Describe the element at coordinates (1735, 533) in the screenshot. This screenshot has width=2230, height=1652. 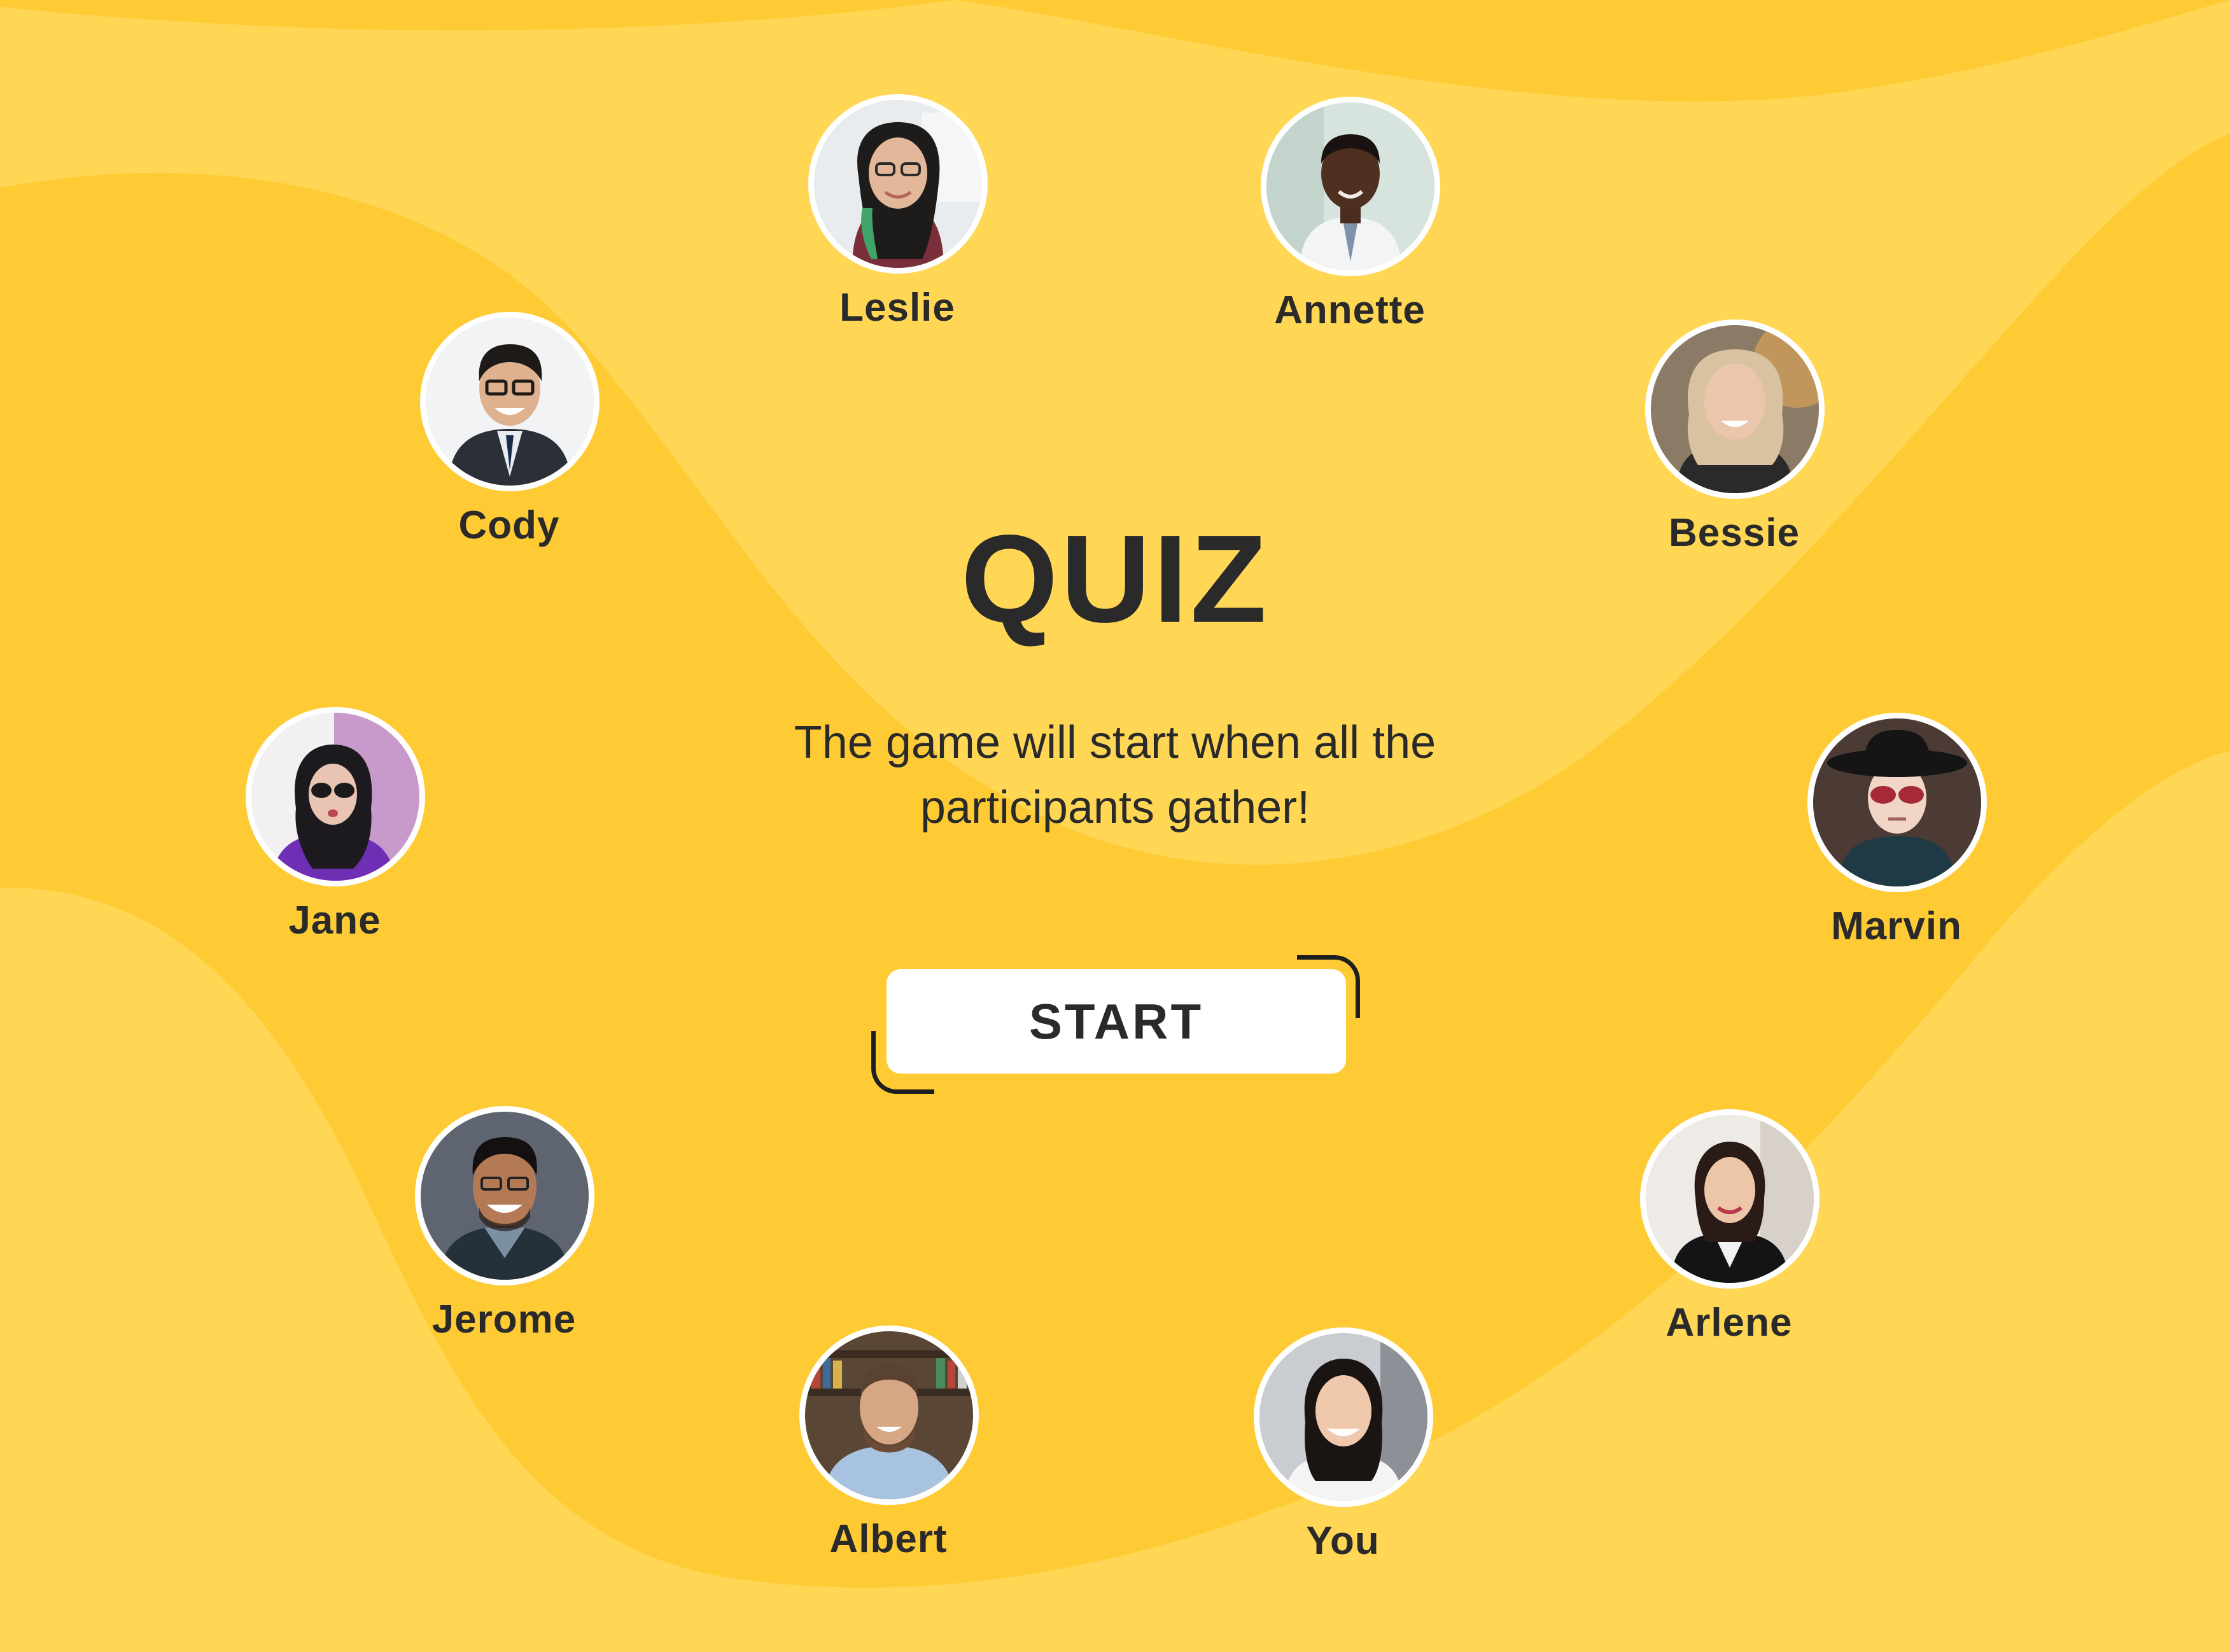
I see `participant-name: Bessie` at that location.